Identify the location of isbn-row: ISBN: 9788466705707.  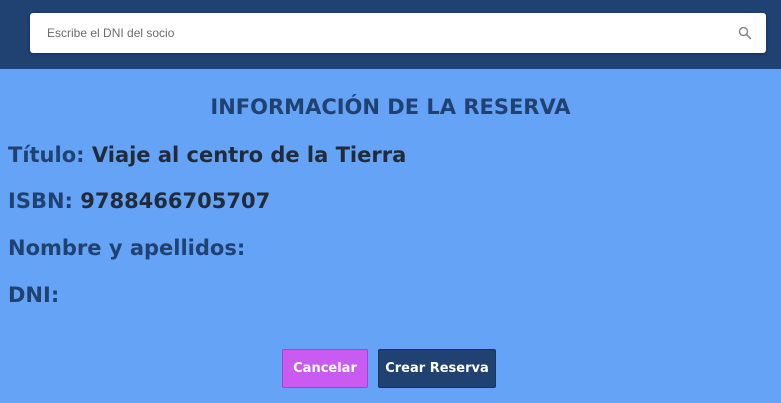
(139, 201).